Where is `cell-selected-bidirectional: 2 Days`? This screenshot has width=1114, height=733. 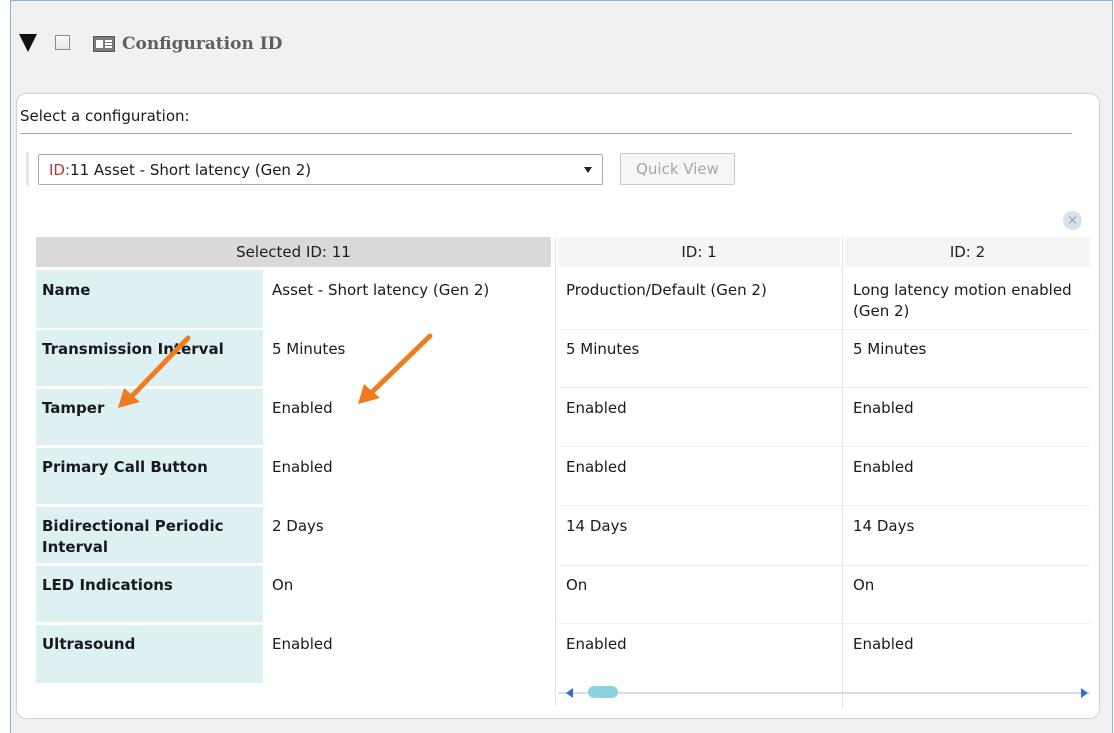
cell-selected-bidirectional: 2 Days is located at coordinates (298, 526).